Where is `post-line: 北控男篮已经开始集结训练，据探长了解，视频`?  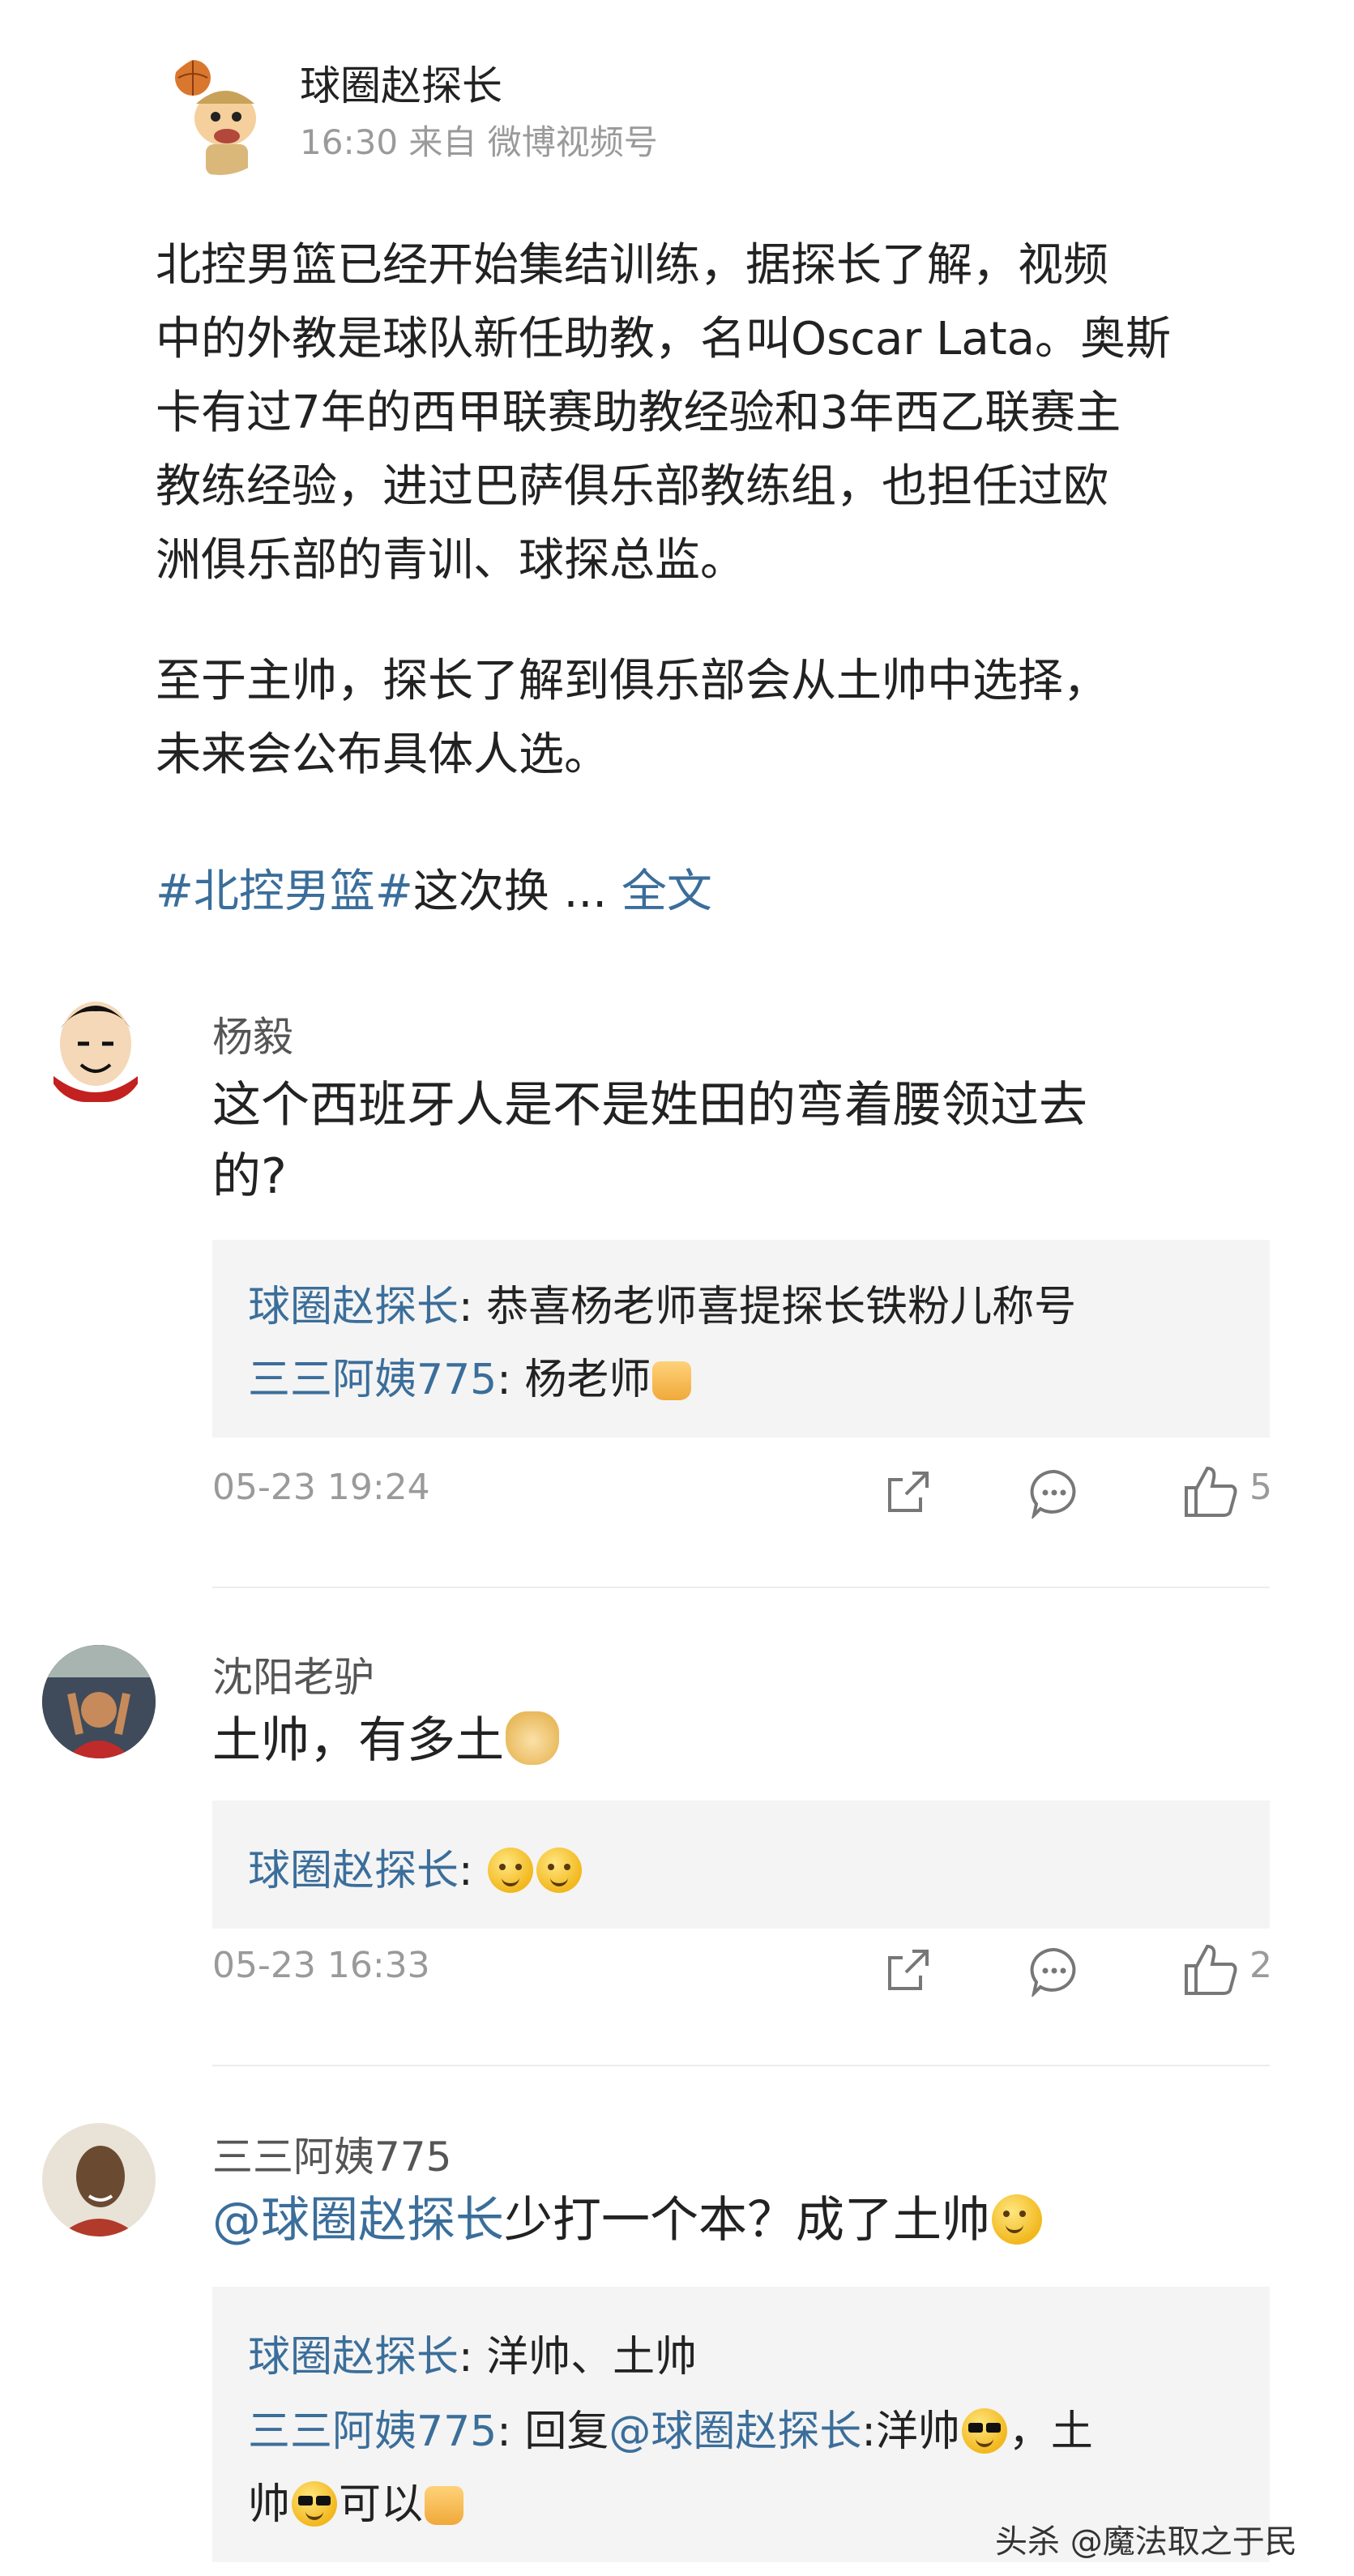
post-line: 北控男篮已经开始集结训练，据探长了解，视频 is located at coordinates (632, 265).